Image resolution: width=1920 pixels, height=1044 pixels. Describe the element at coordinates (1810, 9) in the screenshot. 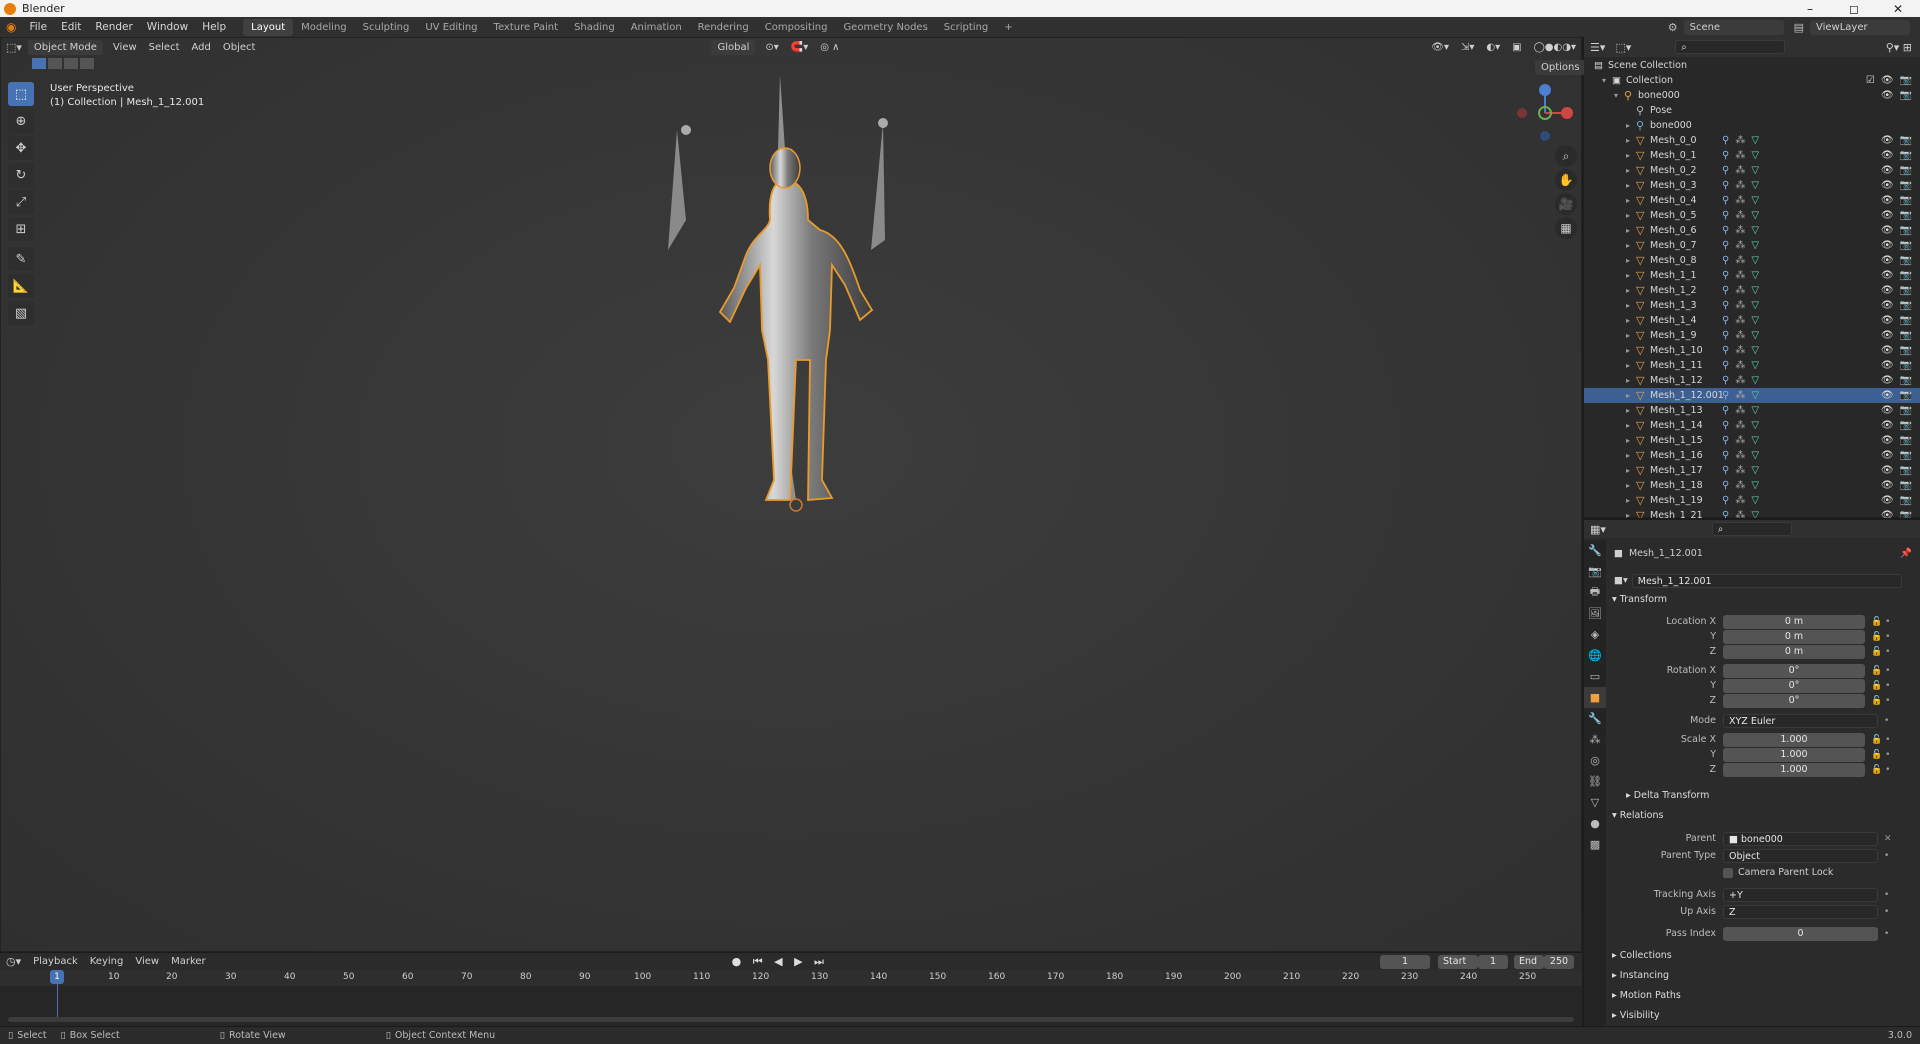

I see `minimize-button: –` at that location.